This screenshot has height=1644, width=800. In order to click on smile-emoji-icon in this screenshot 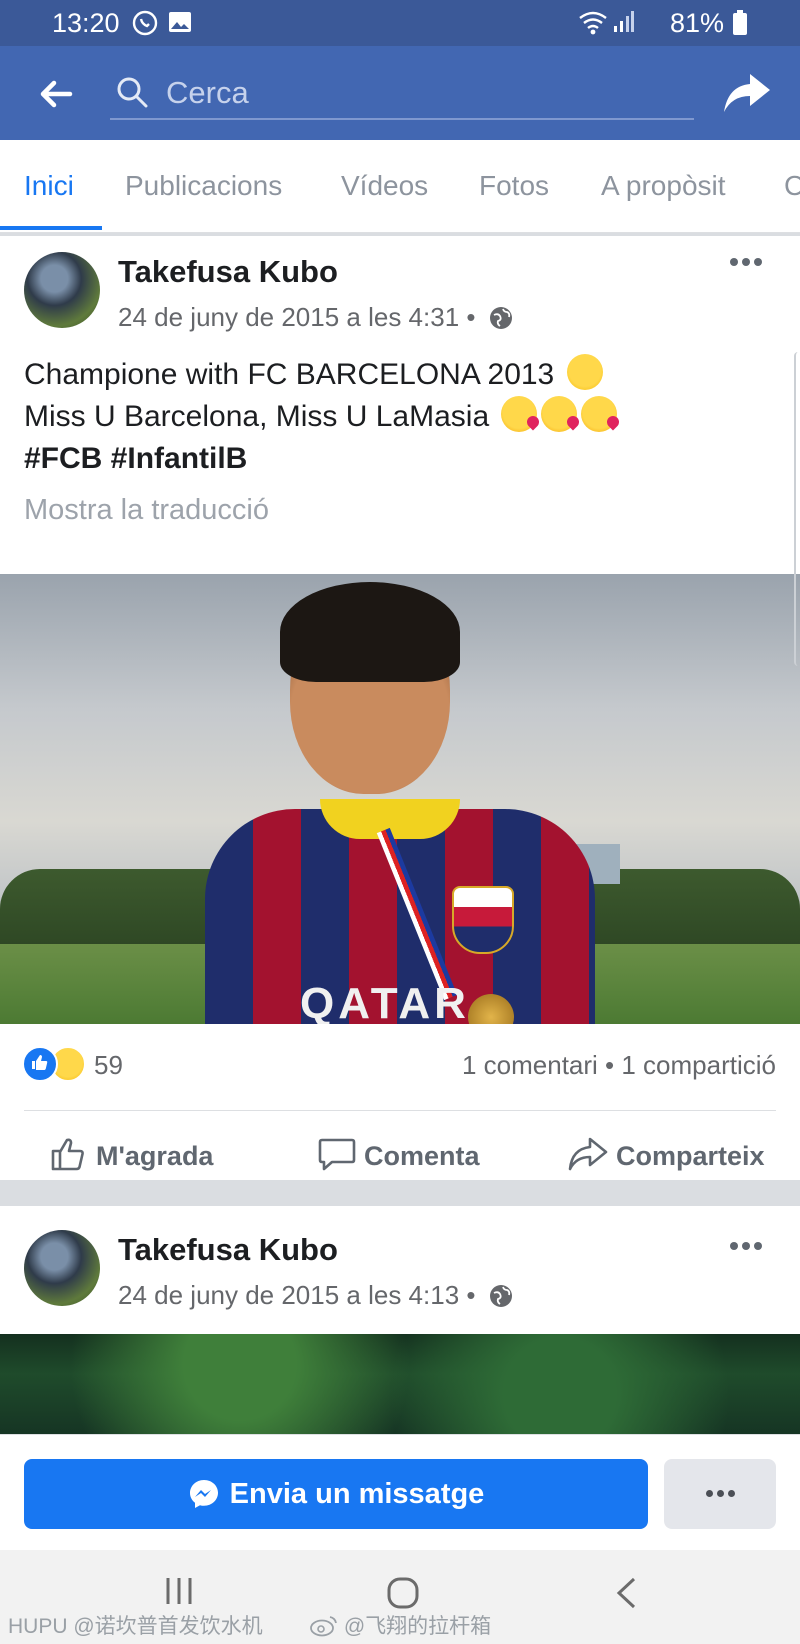, I will do `click(584, 372)`.